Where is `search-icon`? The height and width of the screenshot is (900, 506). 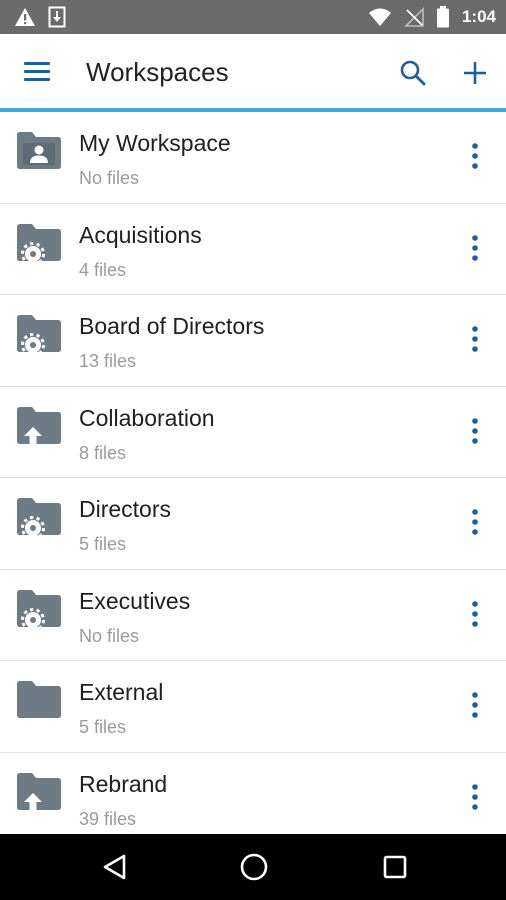
search-icon is located at coordinates (413, 73).